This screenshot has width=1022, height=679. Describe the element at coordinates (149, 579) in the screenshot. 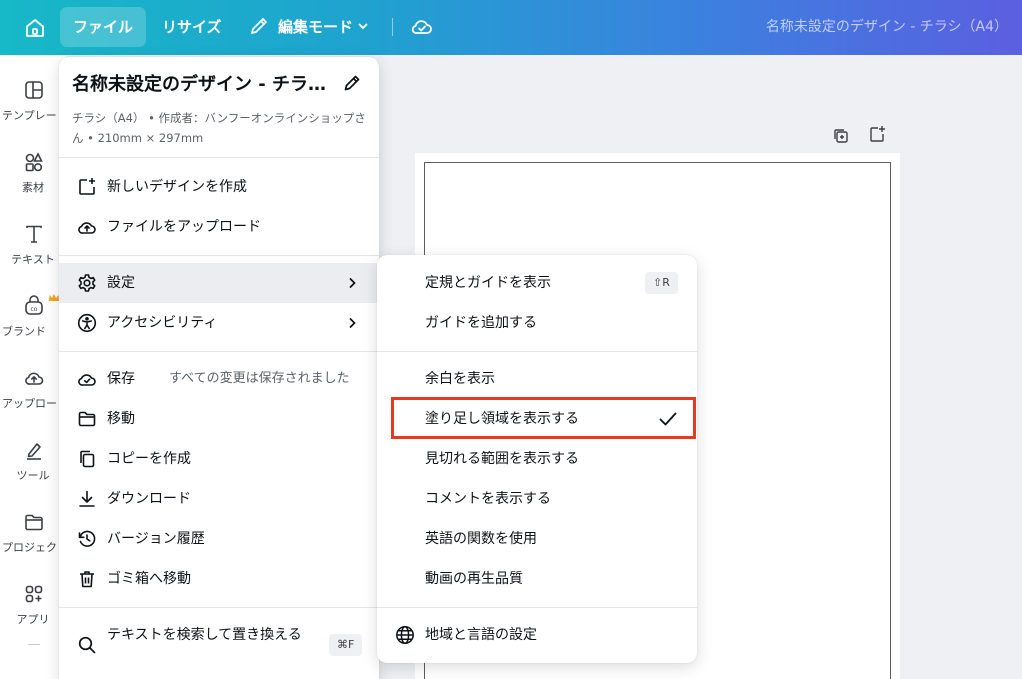

I see `menu-item-label: ゴミ箱へ移動` at that location.